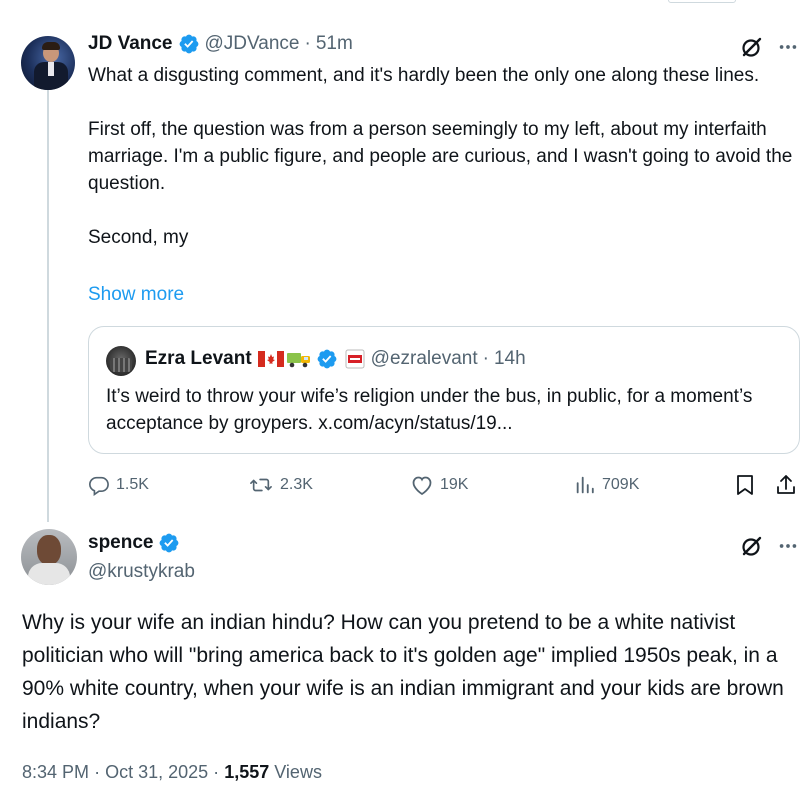  I want to click on view-count: 709K, so click(621, 484).